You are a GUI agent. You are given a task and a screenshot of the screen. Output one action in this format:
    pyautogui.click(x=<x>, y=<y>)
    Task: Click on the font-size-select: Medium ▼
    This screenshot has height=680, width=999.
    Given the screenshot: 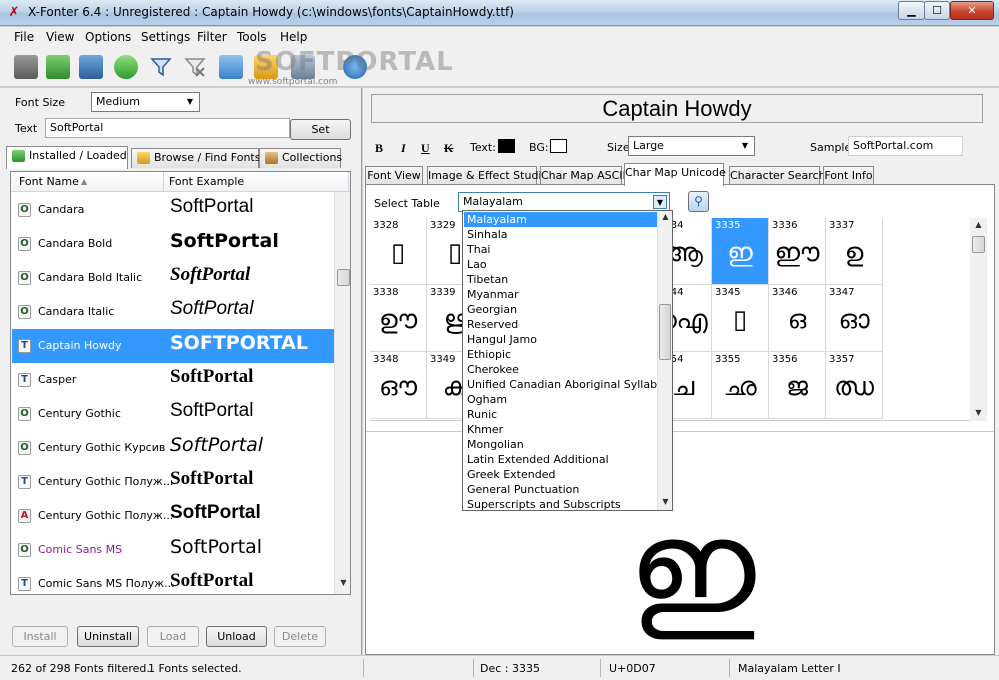 What is the action you would take?
    pyautogui.click(x=145, y=102)
    